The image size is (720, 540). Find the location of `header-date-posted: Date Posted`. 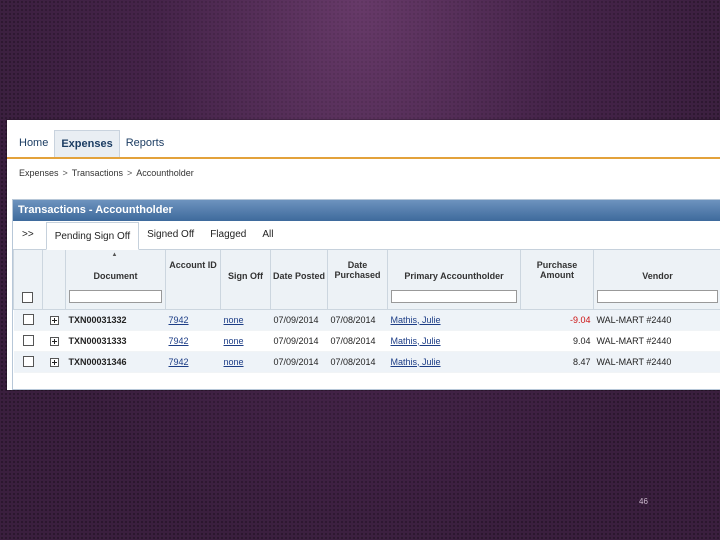

header-date-posted: Date Posted is located at coordinates (299, 280).